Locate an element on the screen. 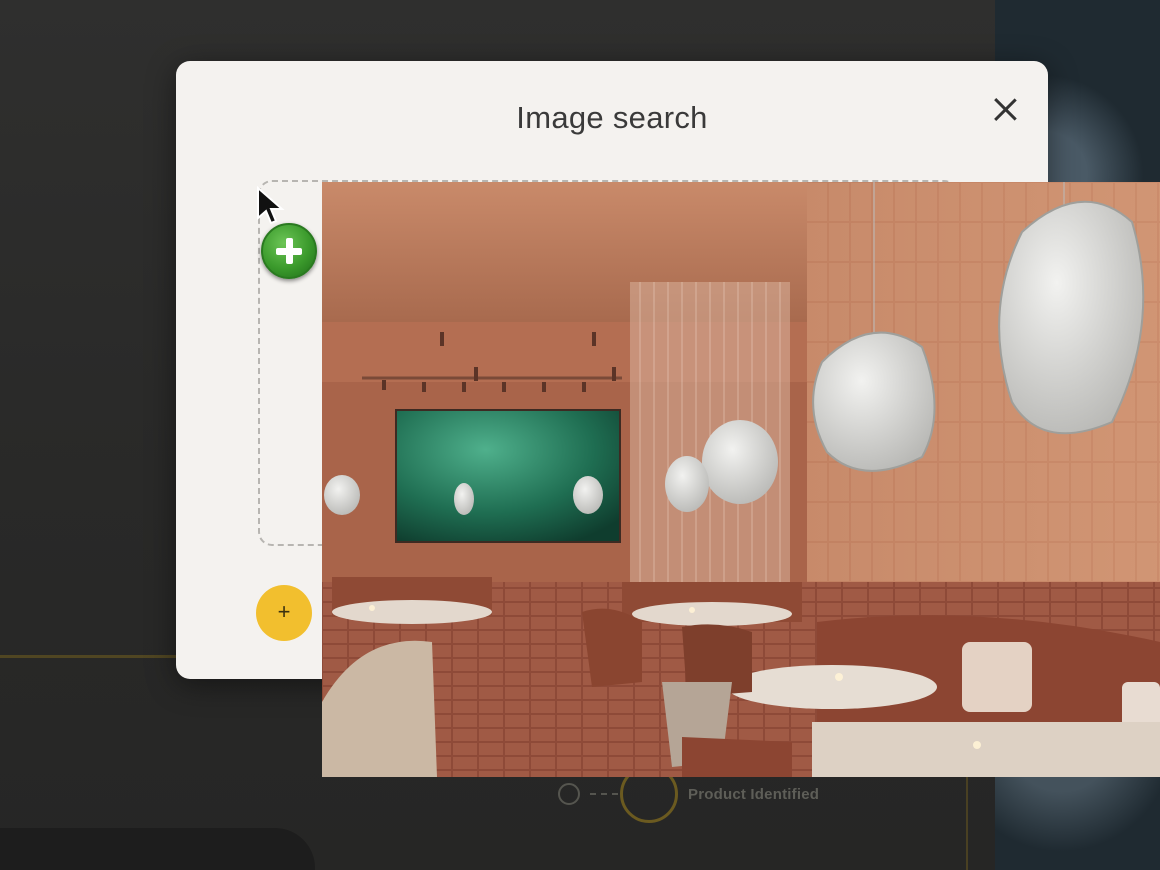 This screenshot has height=870, width=1160. progress-step-label: Product Identified is located at coordinates (754, 794).